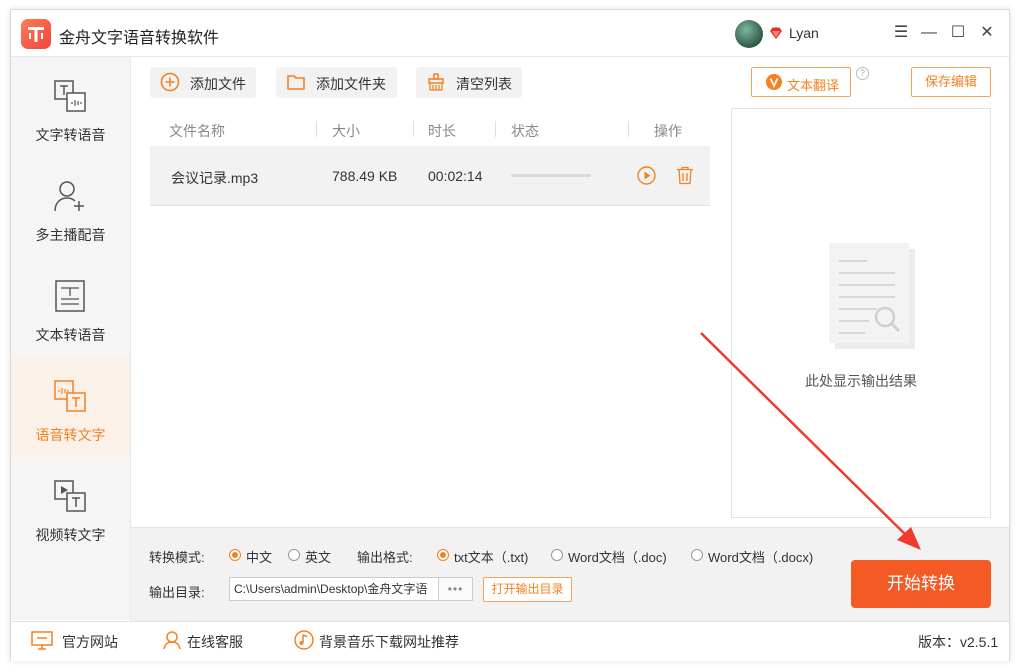  I want to click on status-bar: 官方网站 在线客服 背景音乐下载网址推荐 版本：v2.5.1, so click(510, 641).